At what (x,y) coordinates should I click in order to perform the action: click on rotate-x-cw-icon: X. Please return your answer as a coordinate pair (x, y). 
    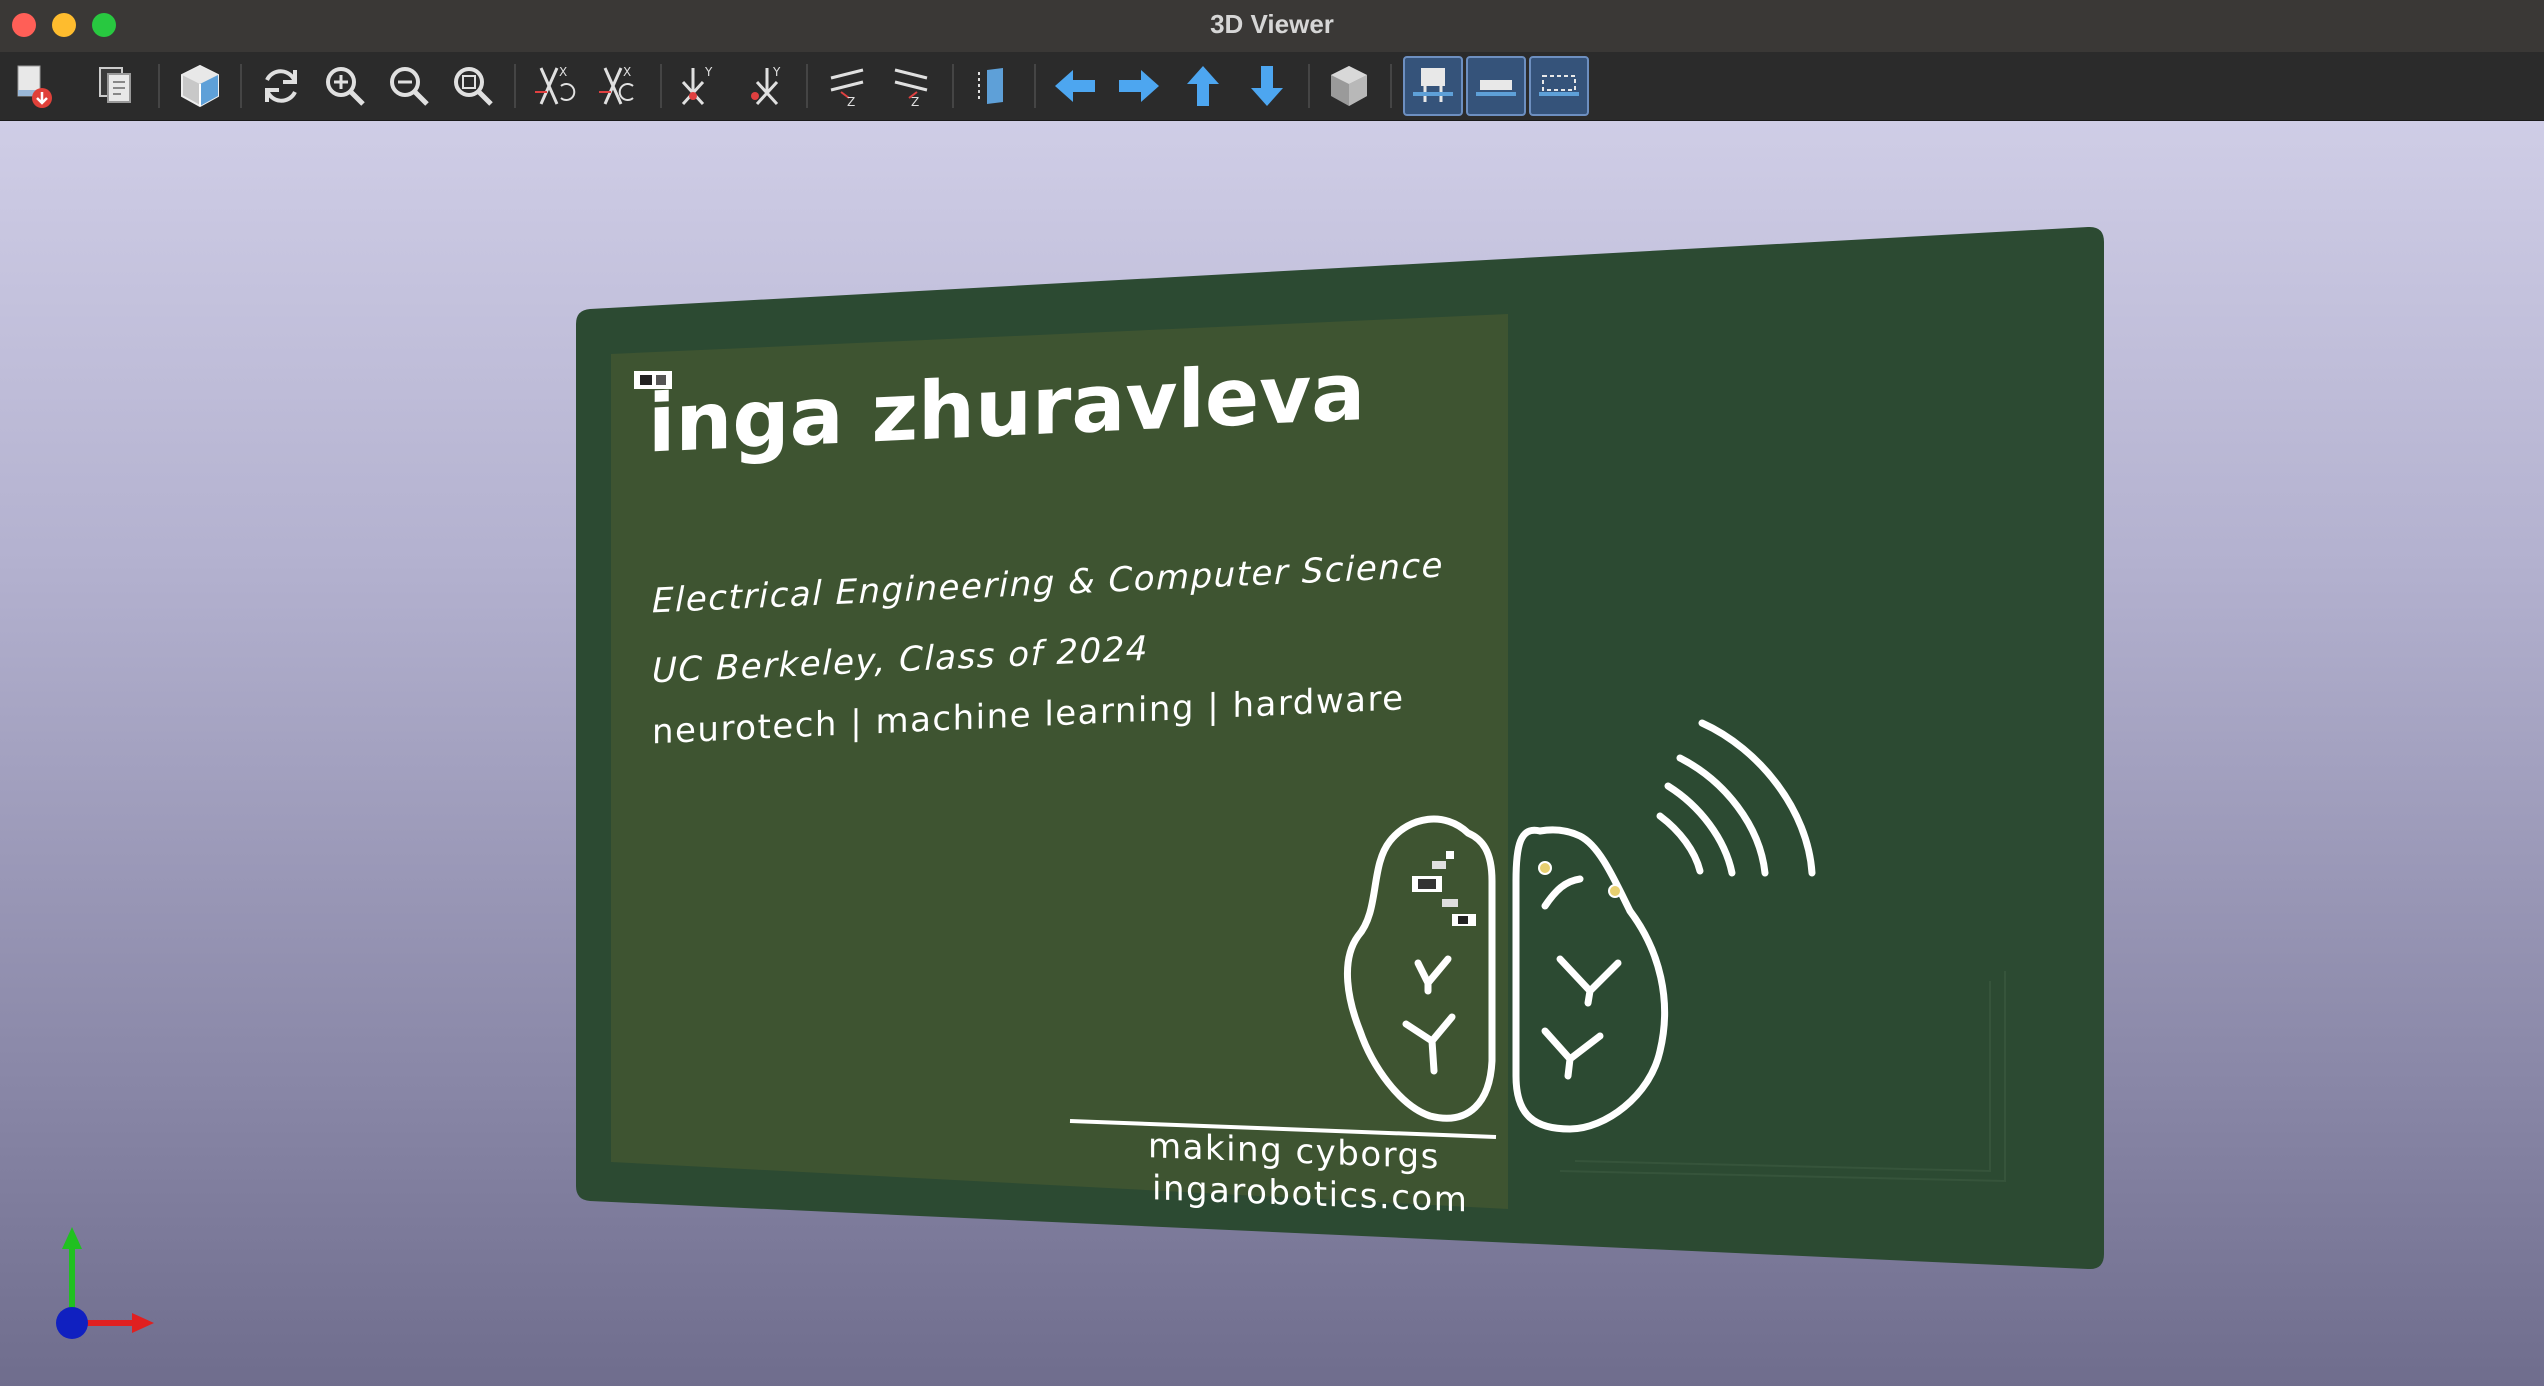
    Looking at the image, I should click on (555, 85).